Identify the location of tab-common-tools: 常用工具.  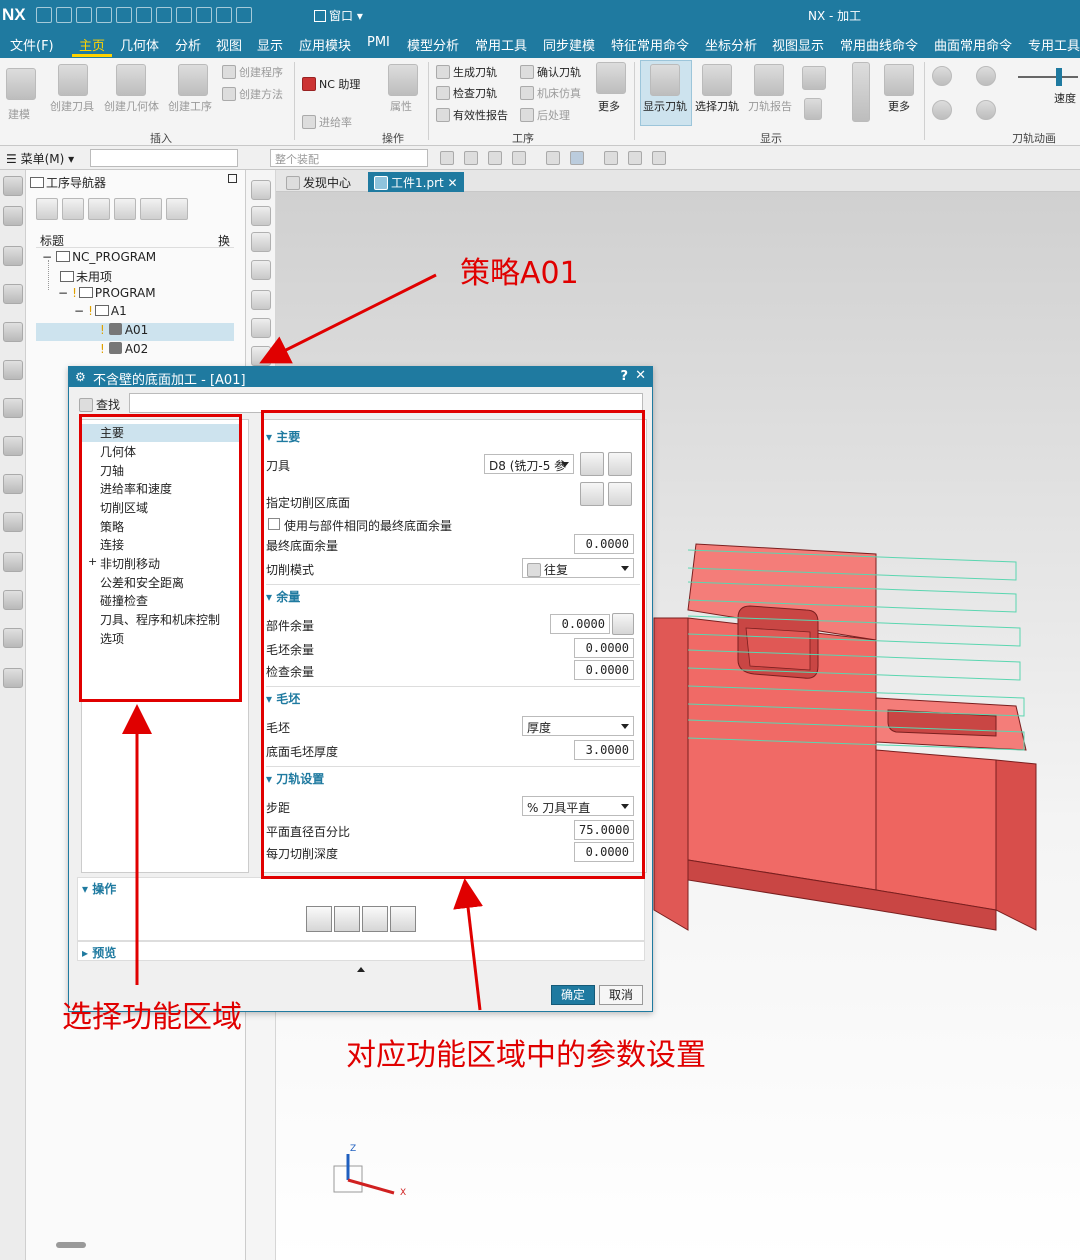
(501, 44).